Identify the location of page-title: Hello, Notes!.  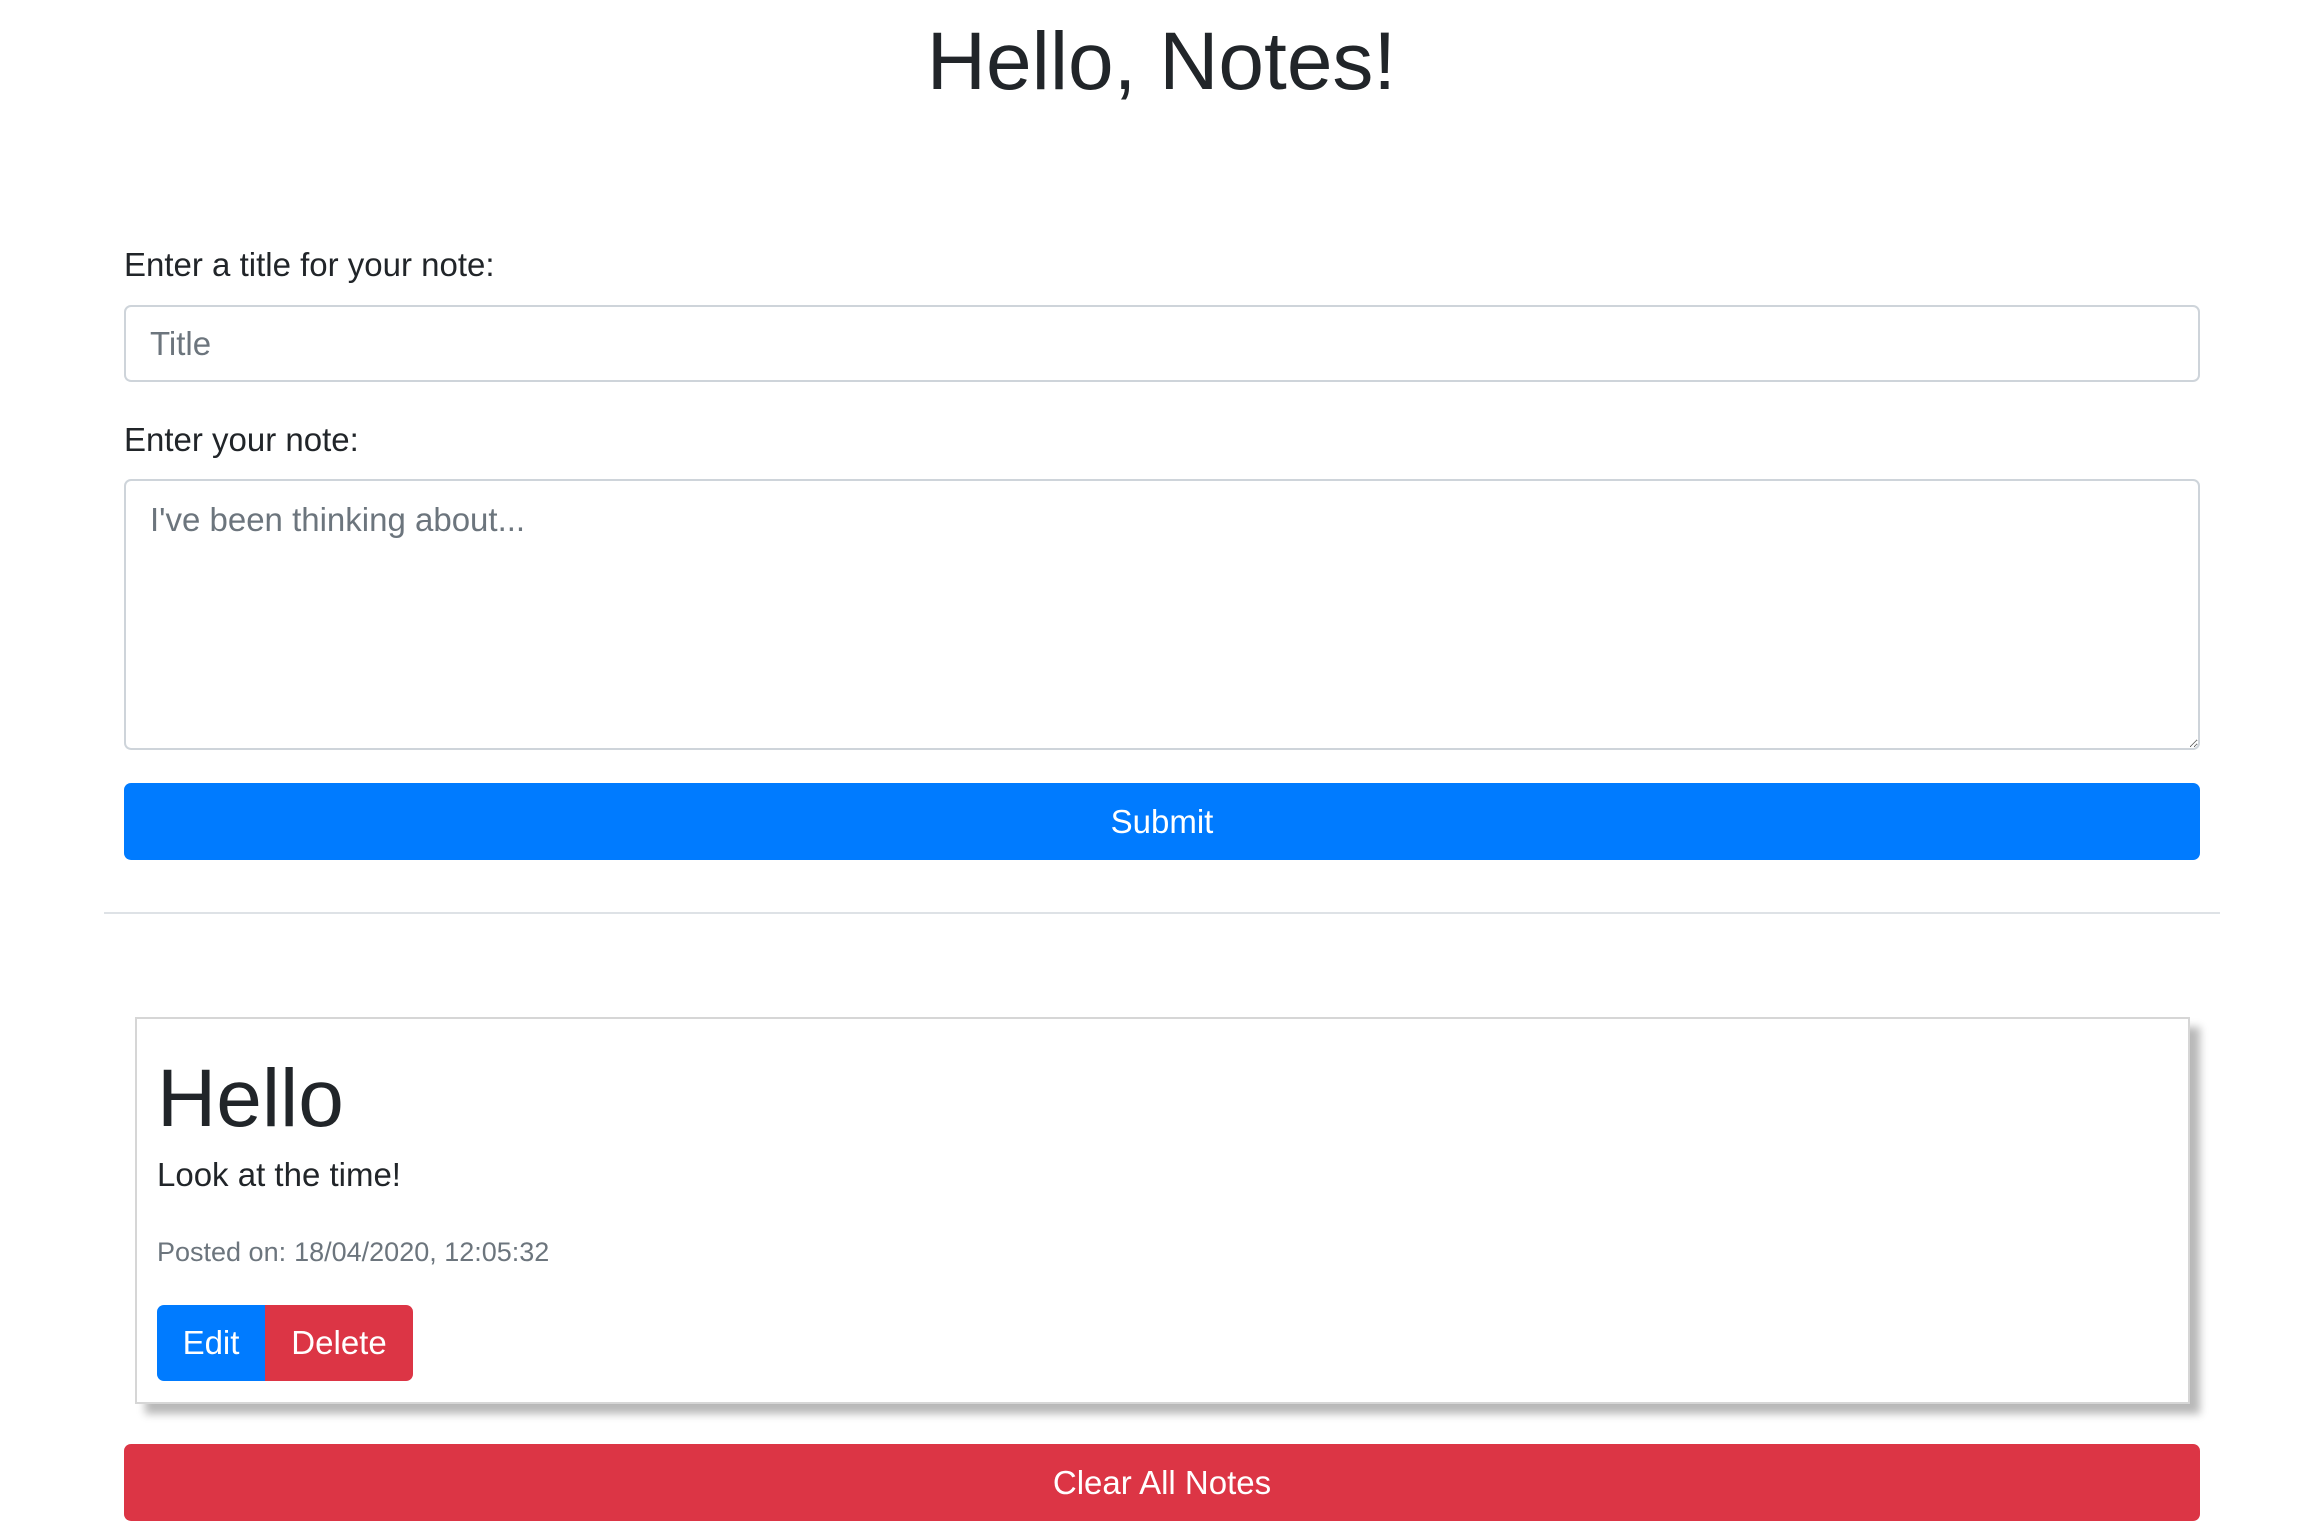
(1161, 61).